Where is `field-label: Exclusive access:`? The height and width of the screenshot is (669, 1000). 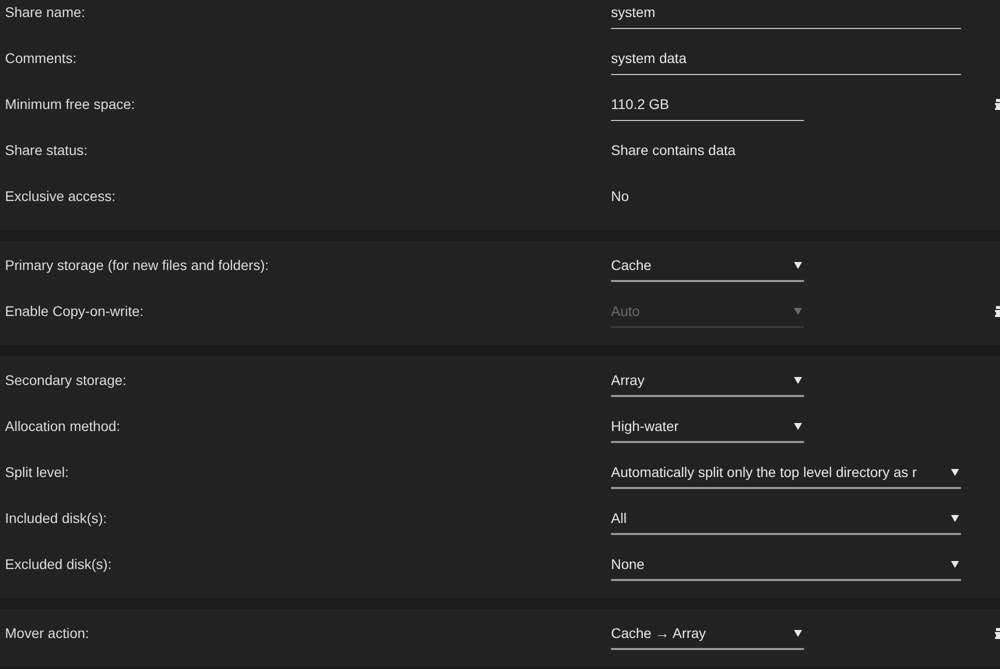
field-label: Exclusive access: is located at coordinates (60, 196).